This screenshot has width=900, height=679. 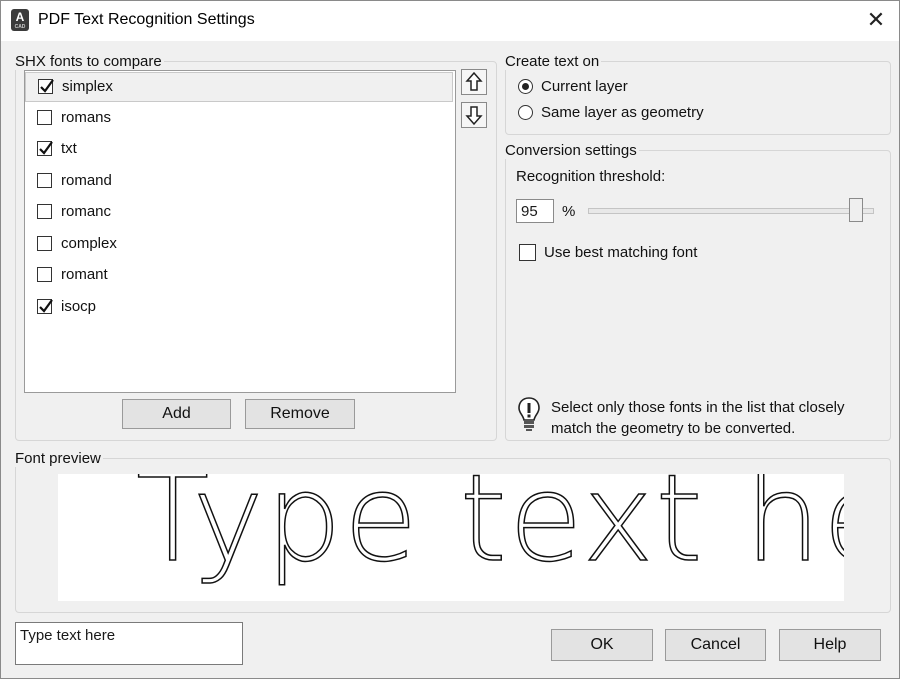 What do you see at coordinates (239, 87) in the screenshot?
I see `list-item: simplex` at bounding box center [239, 87].